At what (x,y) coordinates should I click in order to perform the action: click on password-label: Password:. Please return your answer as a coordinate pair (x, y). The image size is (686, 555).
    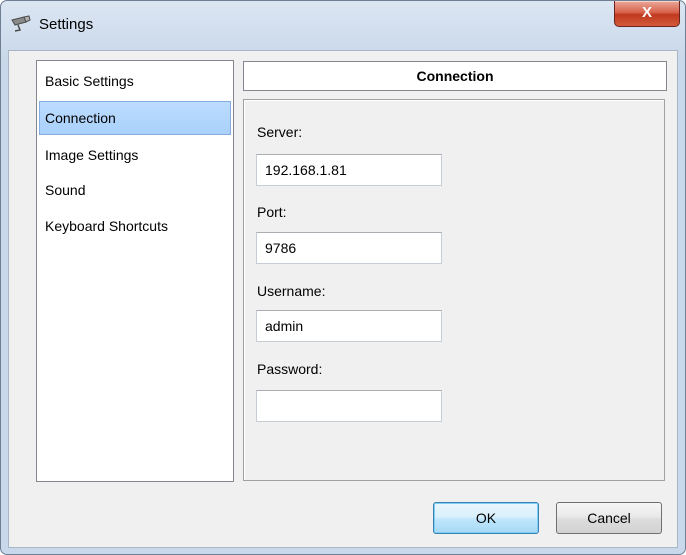
    Looking at the image, I should click on (290, 369).